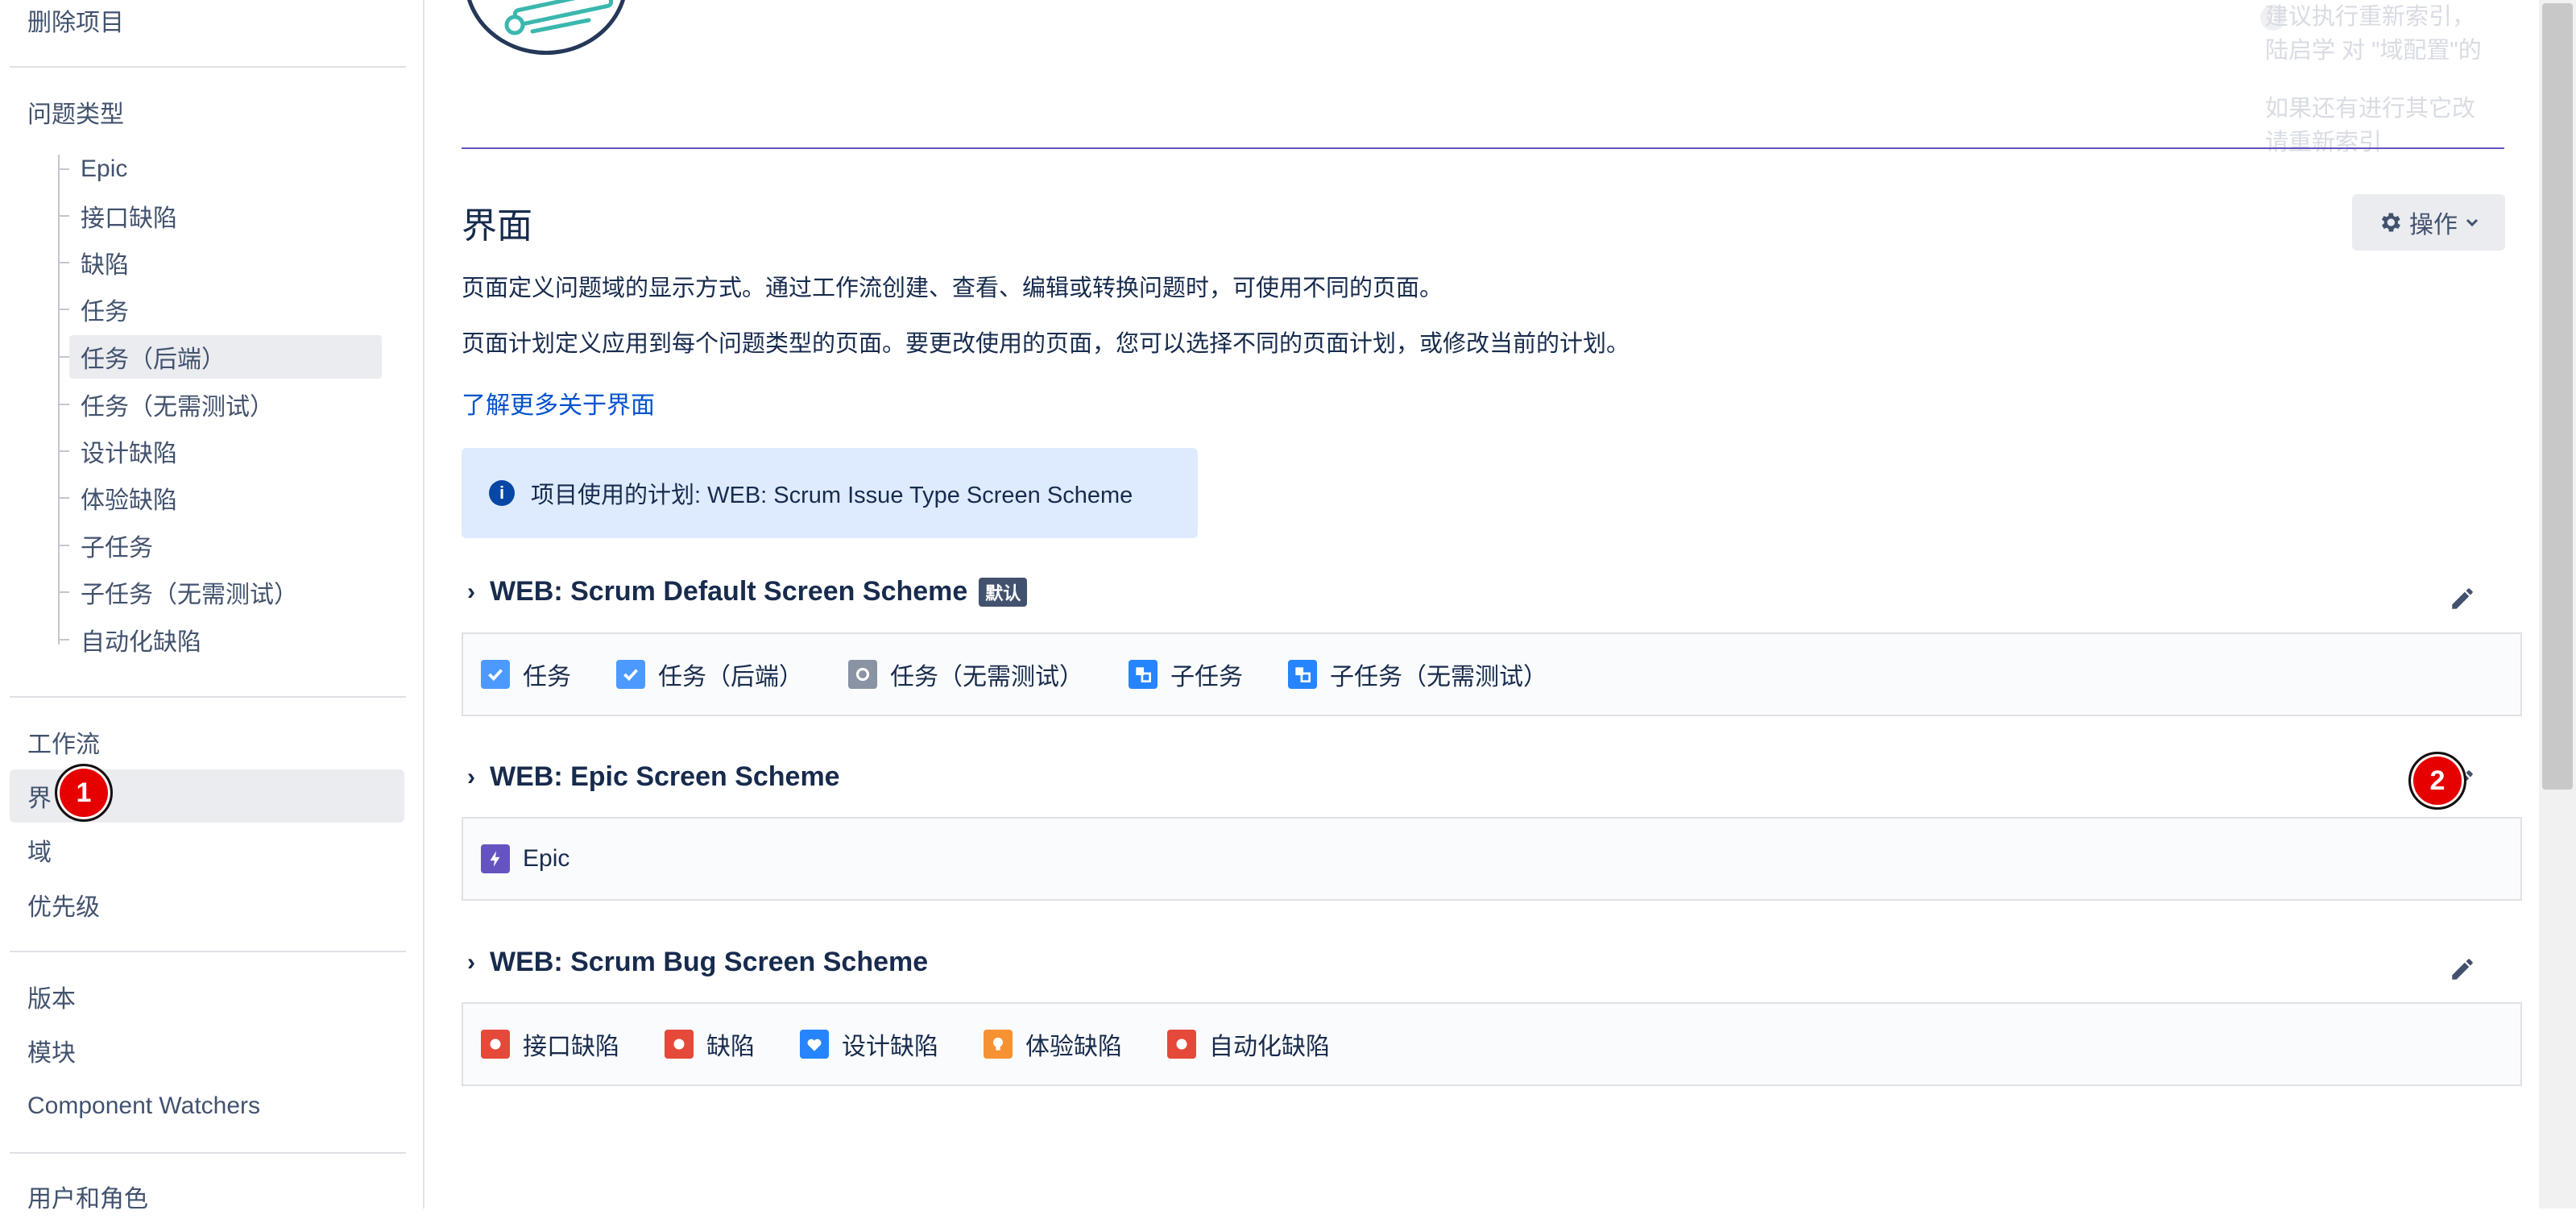 The width and height of the screenshot is (2576, 1223). I want to click on sidebar-issue-type-api-bug: 接口缺陷, so click(220, 216).